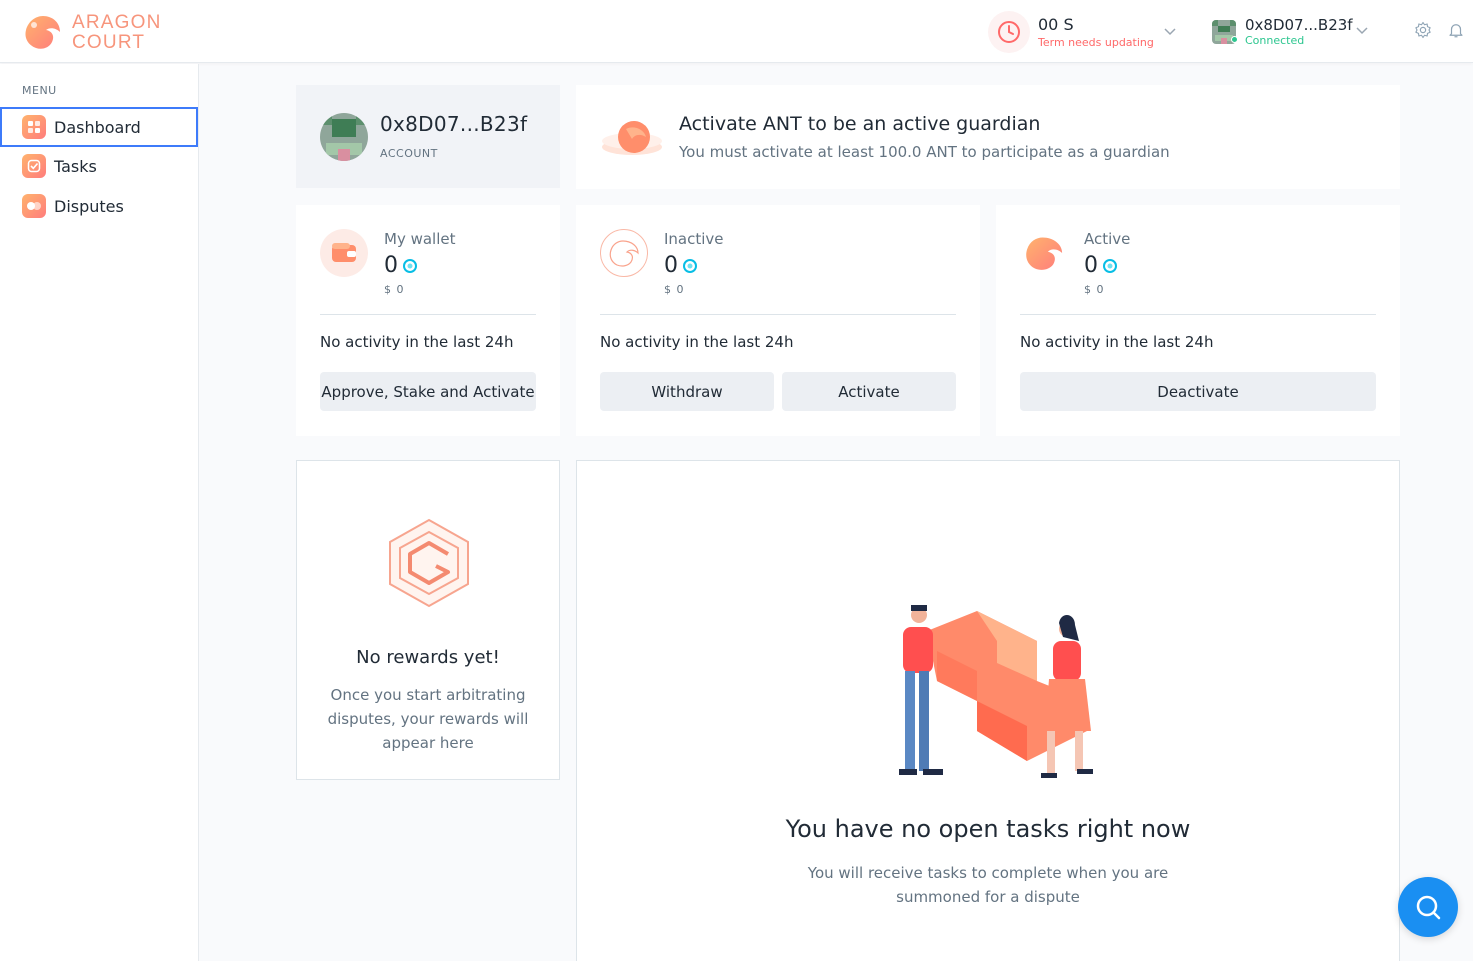  I want to click on account-avatar, so click(344, 137).